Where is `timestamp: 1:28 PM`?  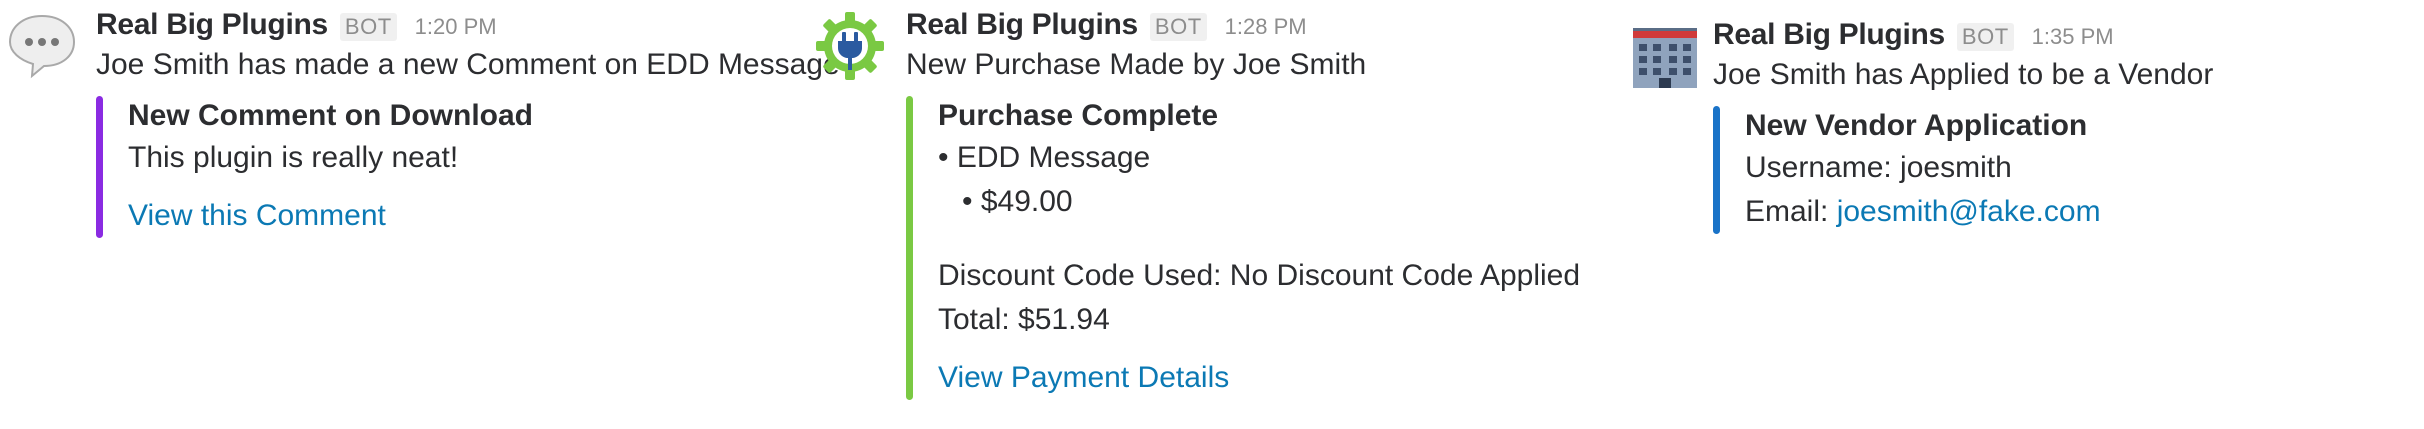
timestamp: 1:28 PM is located at coordinates (1266, 27).